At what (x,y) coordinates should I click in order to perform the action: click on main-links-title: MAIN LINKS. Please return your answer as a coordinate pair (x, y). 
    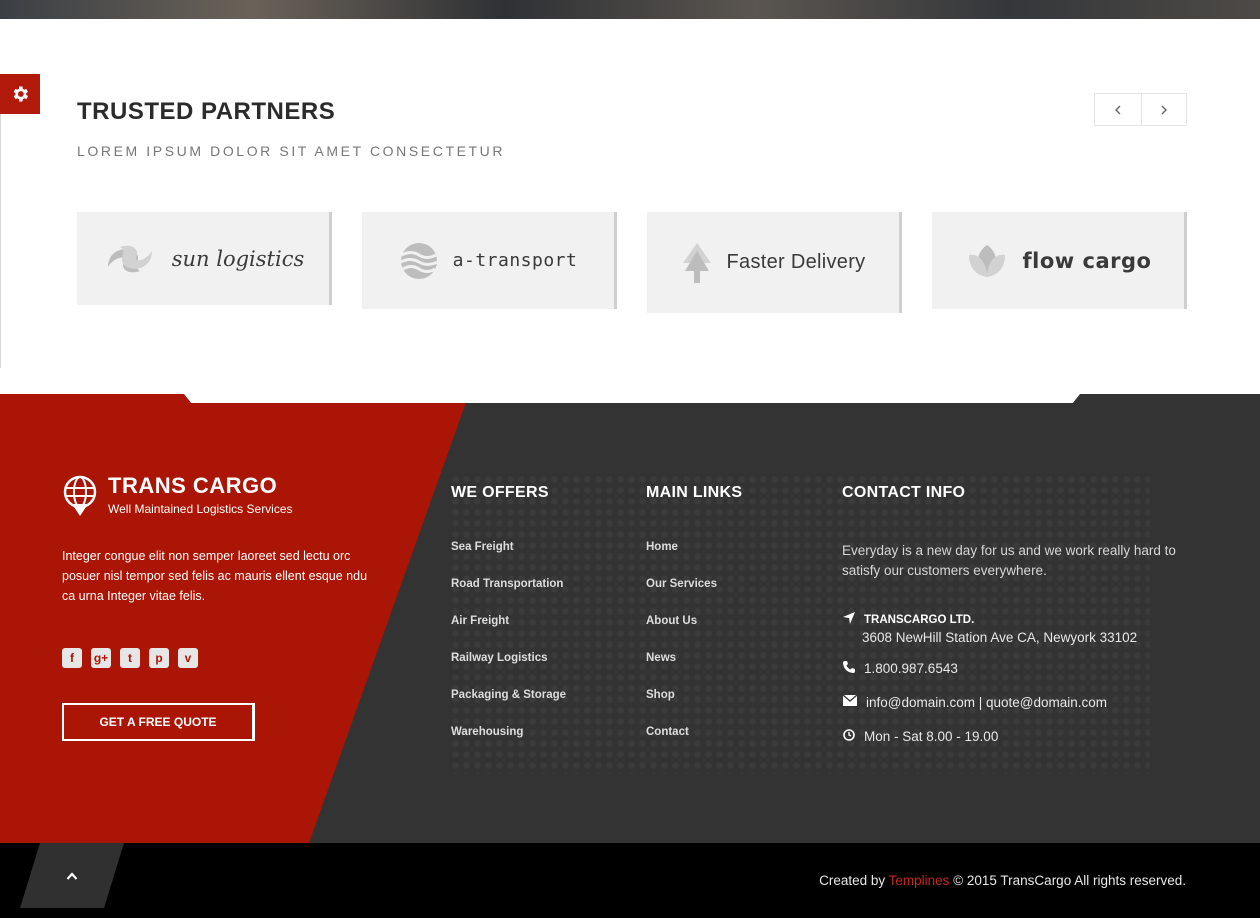
    Looking at the image, I should click on (694, 492).